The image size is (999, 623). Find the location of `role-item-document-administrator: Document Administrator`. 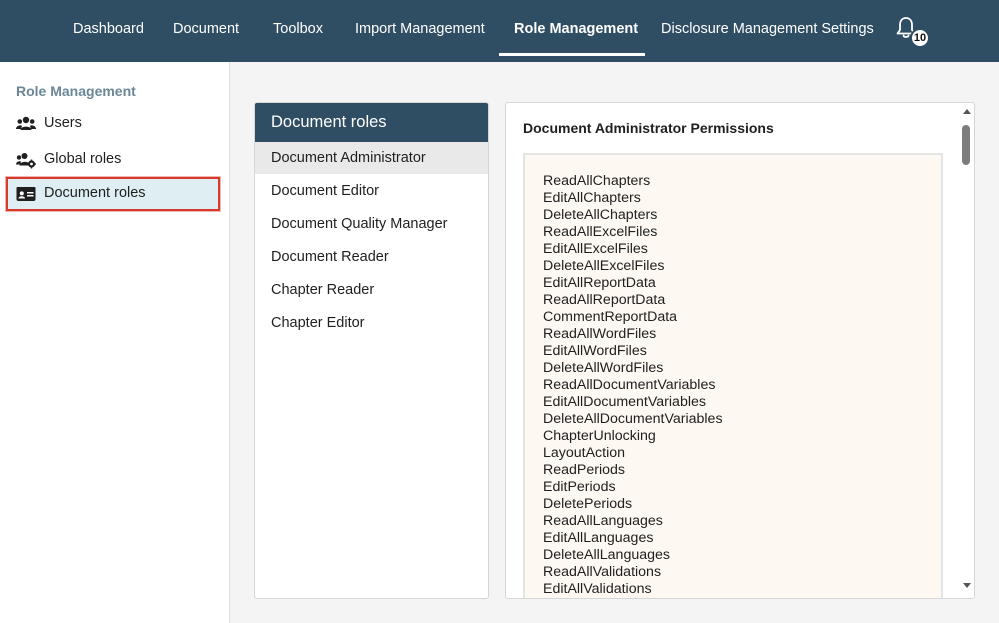

role-item-document-administrator: Document Administrator is located at coordinates (371, 158).